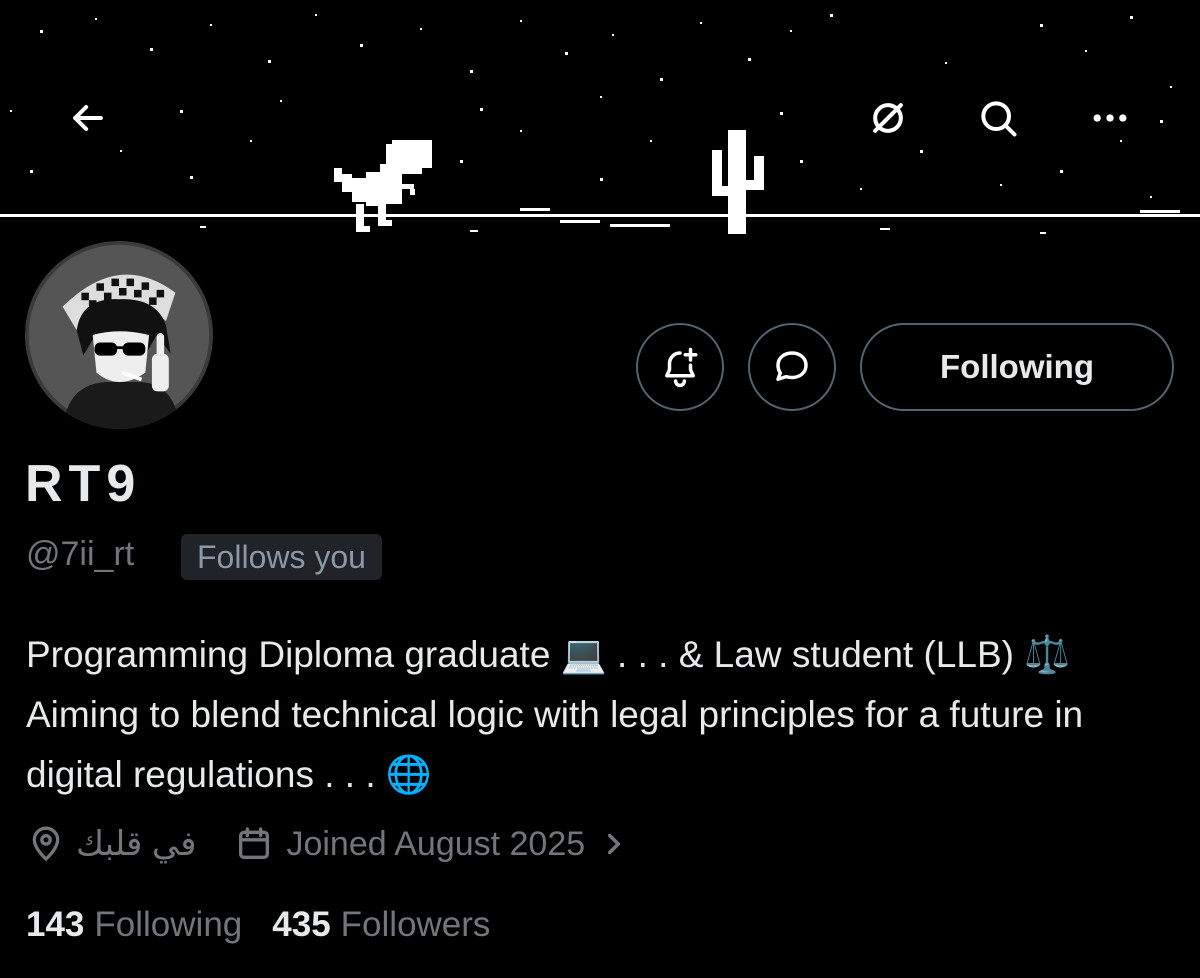 Image resolution: width=1200 pixels, height=978 pixels. I want to click on profile-meta: في قلبك Joined August 2025, so click(326, 844).